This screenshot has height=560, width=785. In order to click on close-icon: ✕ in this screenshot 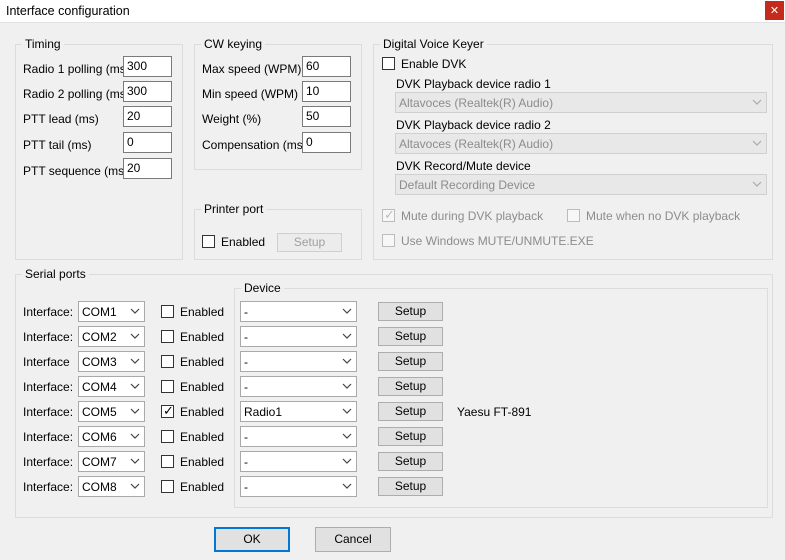, I will do `click(774, 10)`.